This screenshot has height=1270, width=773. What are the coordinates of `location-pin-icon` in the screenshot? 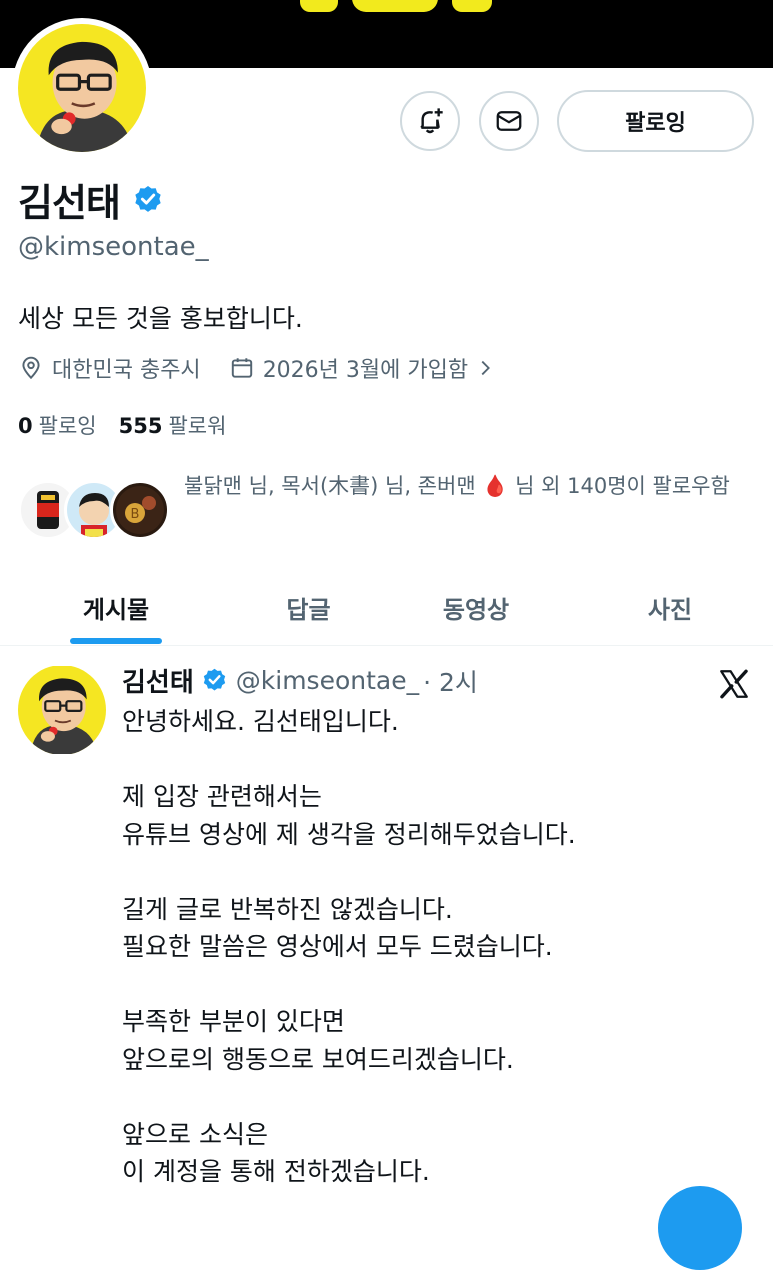 It's located at (31, 368).